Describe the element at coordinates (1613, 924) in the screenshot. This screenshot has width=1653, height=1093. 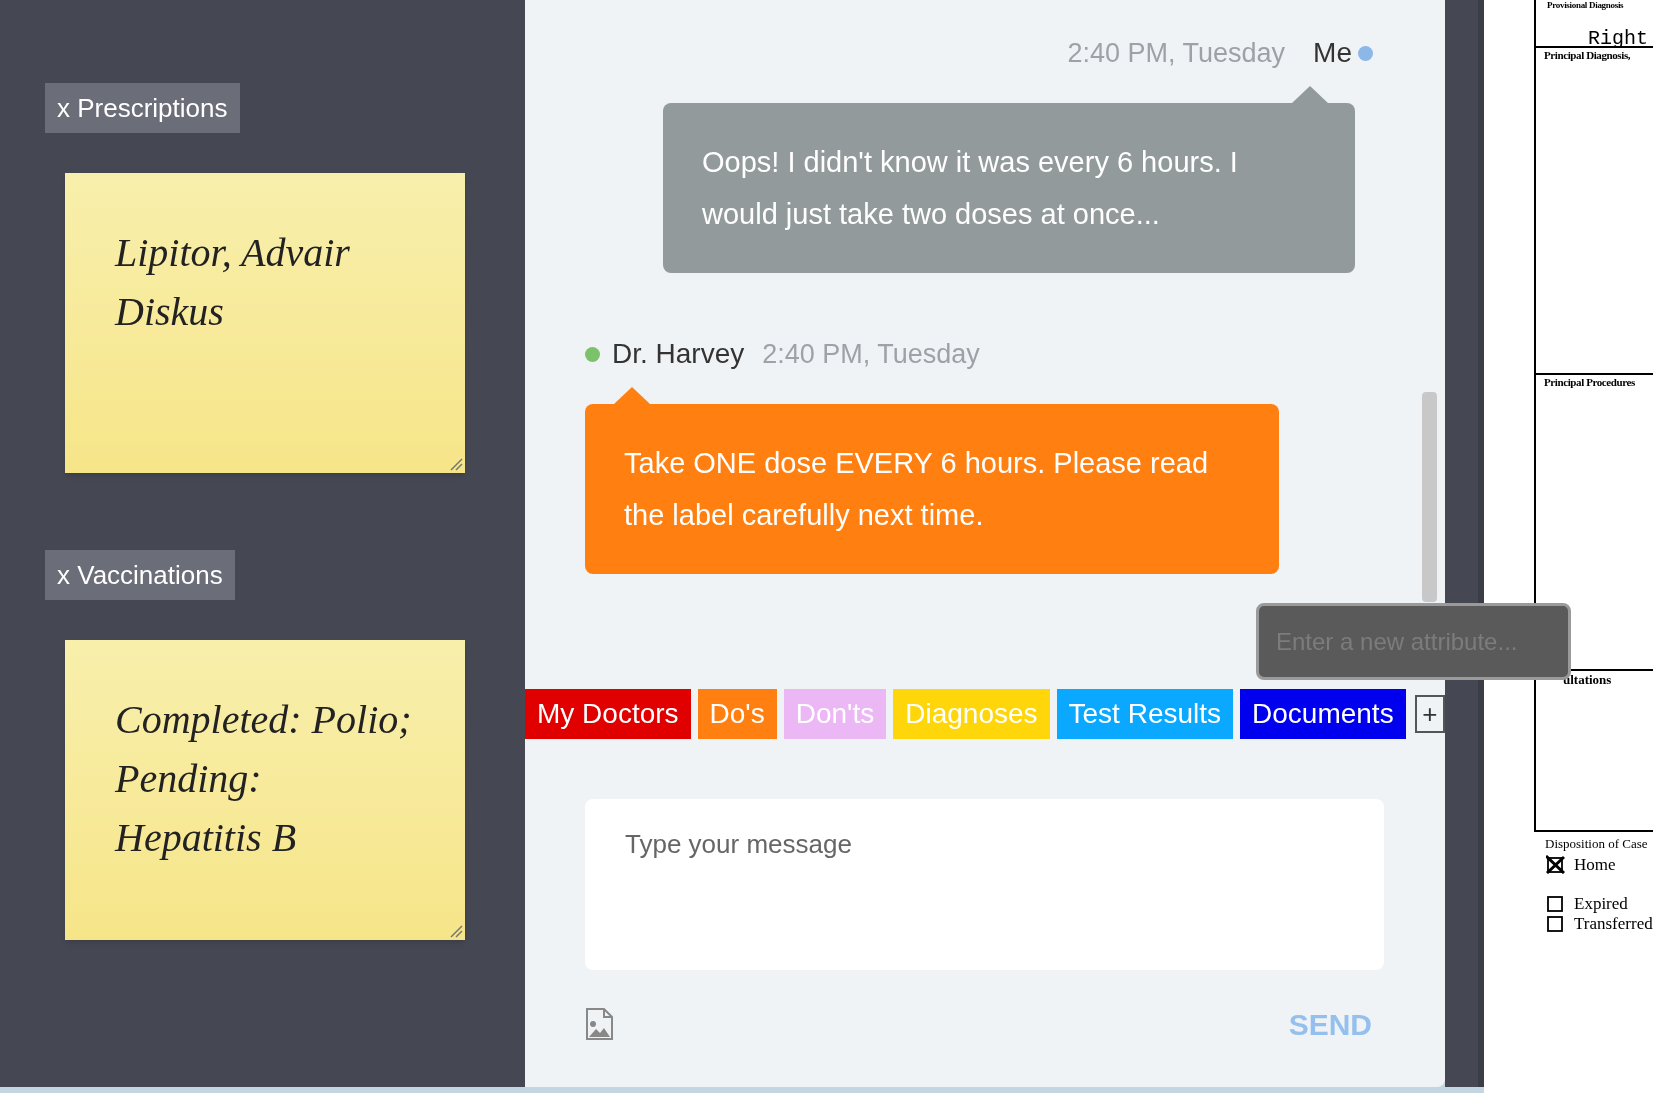
I see `option-label: Transferred` at that location.